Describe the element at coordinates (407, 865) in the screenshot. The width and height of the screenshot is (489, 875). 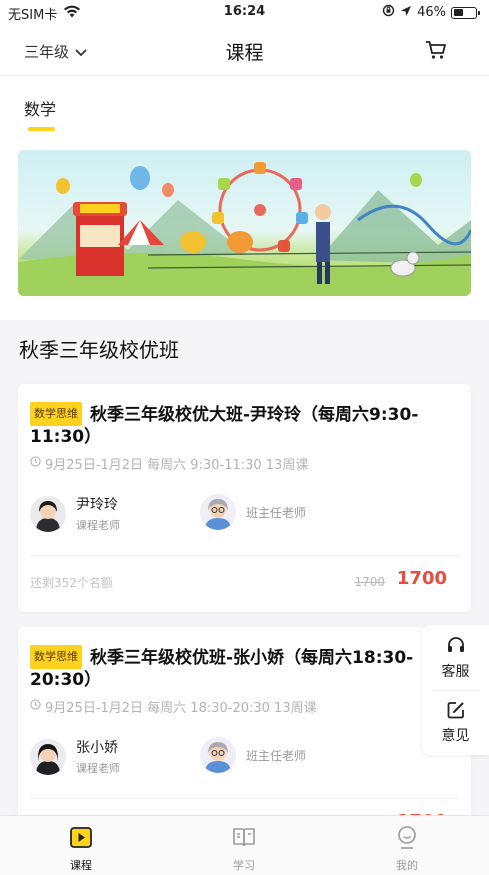
I see `tab-profile-label: 我的` at that location.